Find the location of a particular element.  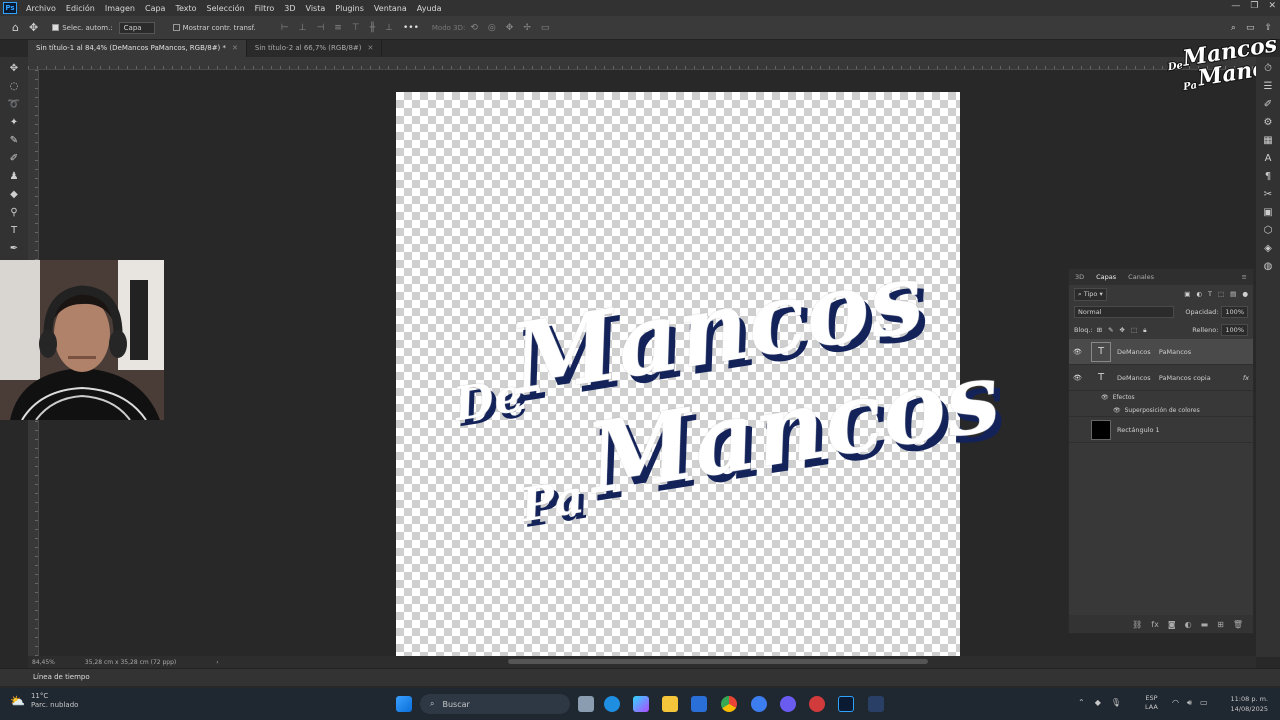

menu-texto: Texto is located at coordinates (185, 8).